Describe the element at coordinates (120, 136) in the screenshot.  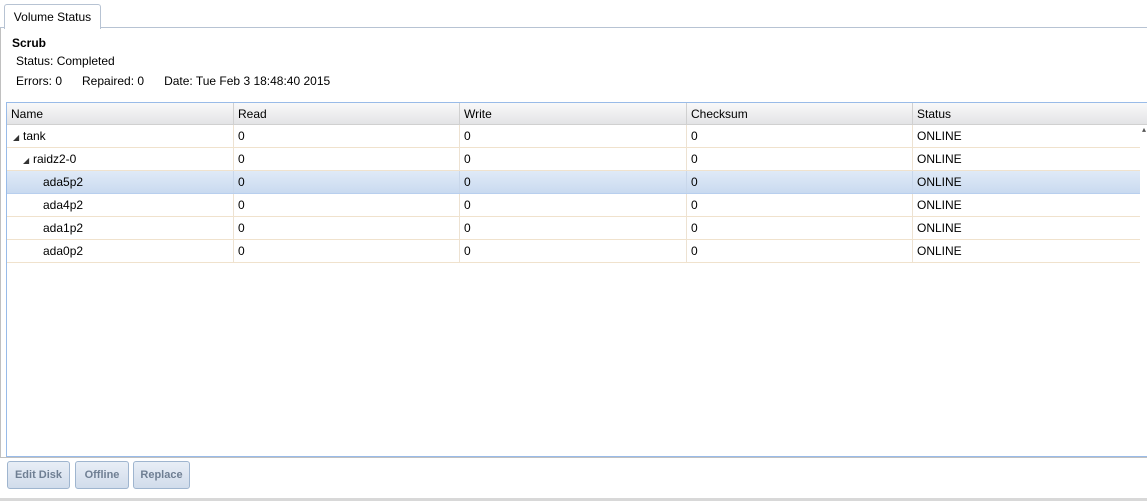
I see `cell-name: ◢ tank` at that location.